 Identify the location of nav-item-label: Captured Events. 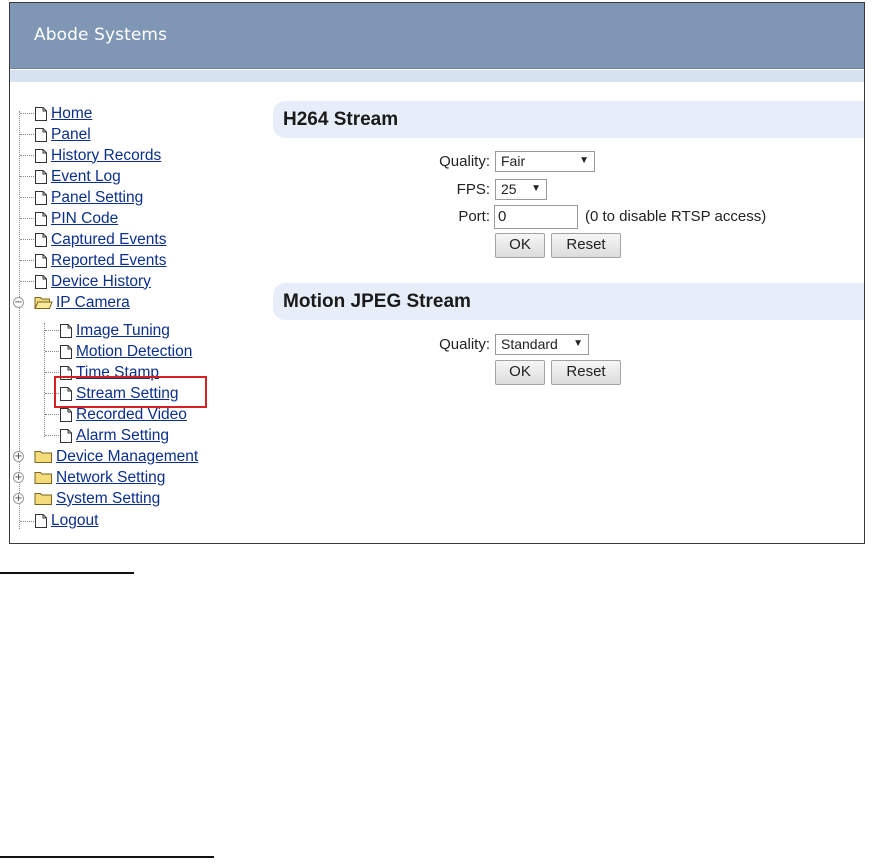
(108, 240).